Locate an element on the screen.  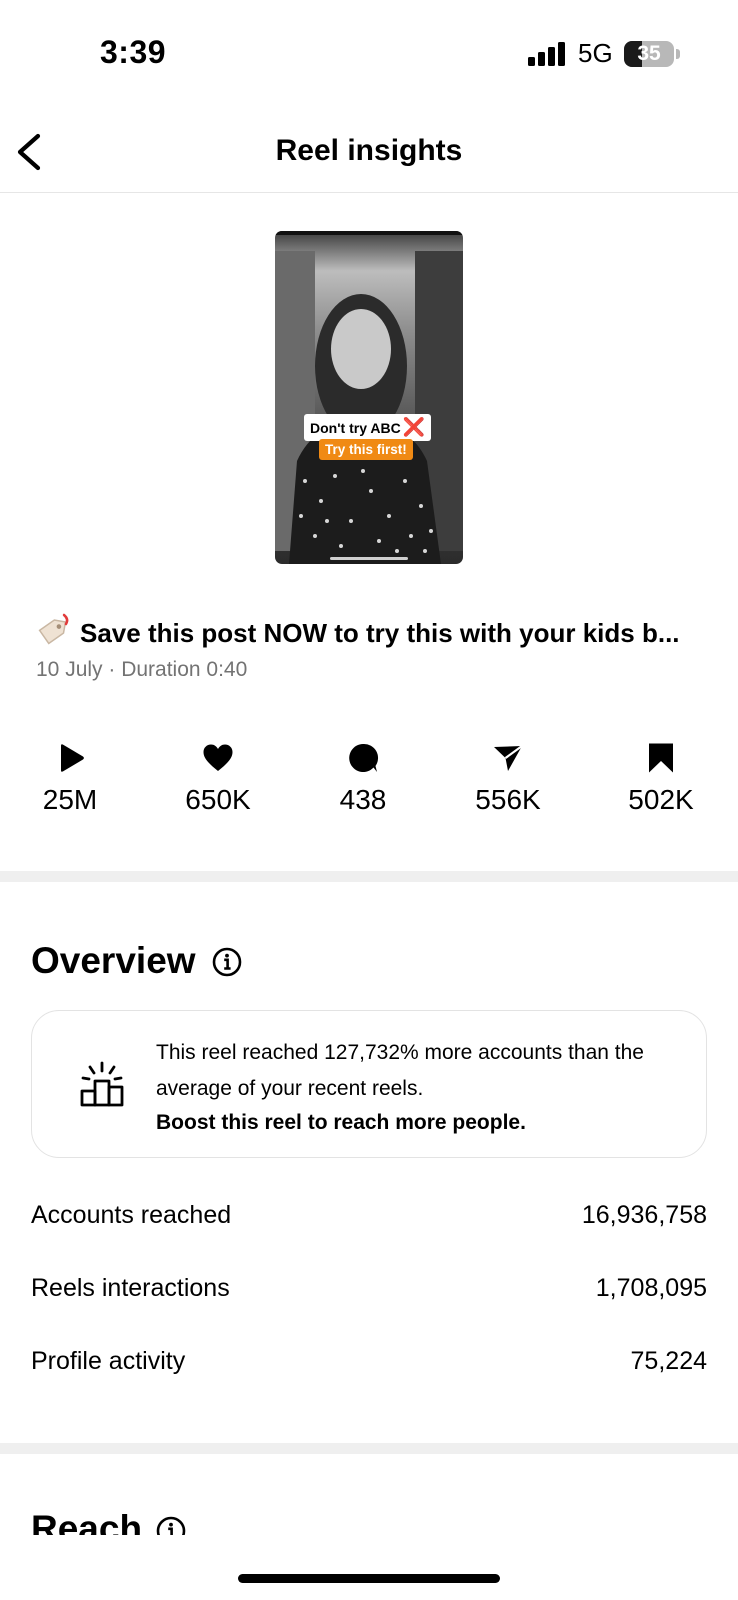
cellular-signal-icon is located at coordinates (546, 54).